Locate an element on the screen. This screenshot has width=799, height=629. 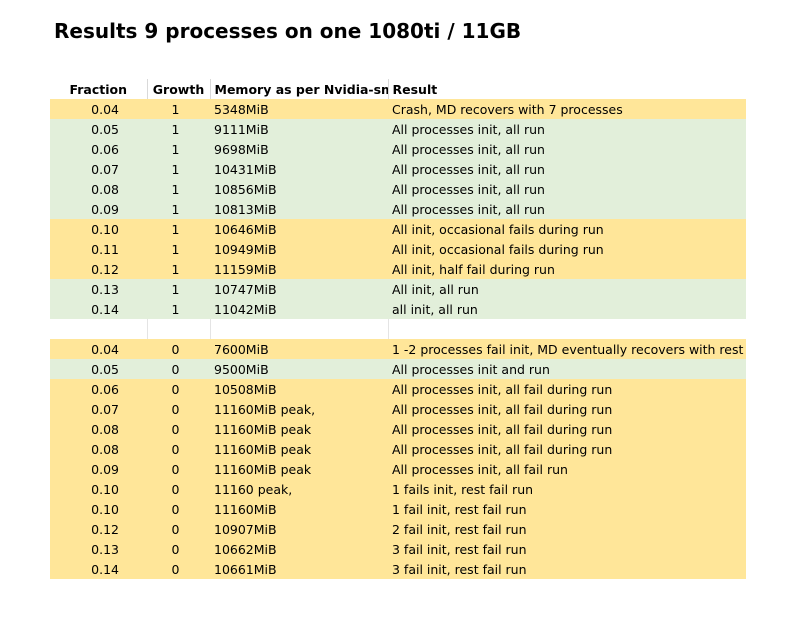
cell-result is located at coordinates (567, 329).